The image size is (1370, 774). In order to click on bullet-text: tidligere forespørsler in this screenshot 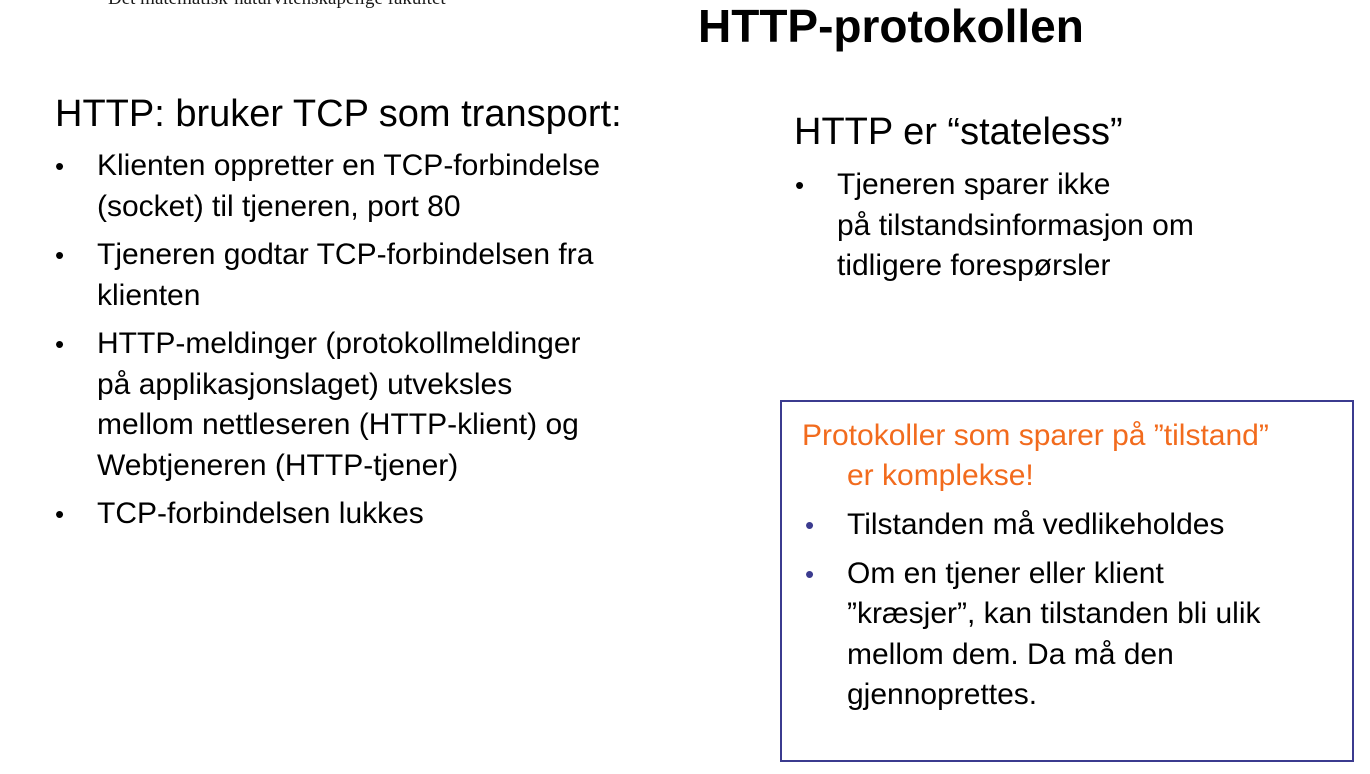, I will do `click(974, 265)`.